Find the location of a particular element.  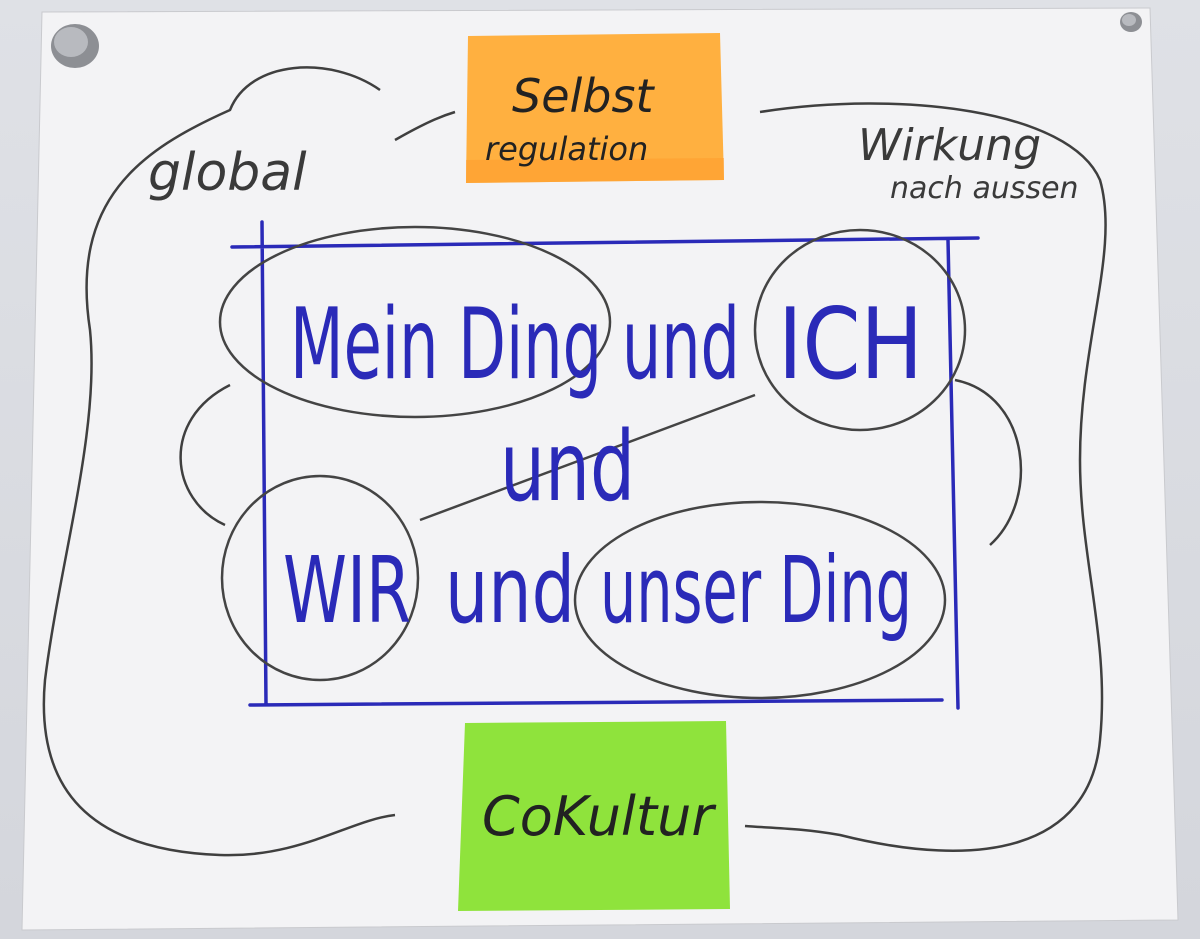

label-nach-aussen: nach aussen is located at coordinates (984, 188).